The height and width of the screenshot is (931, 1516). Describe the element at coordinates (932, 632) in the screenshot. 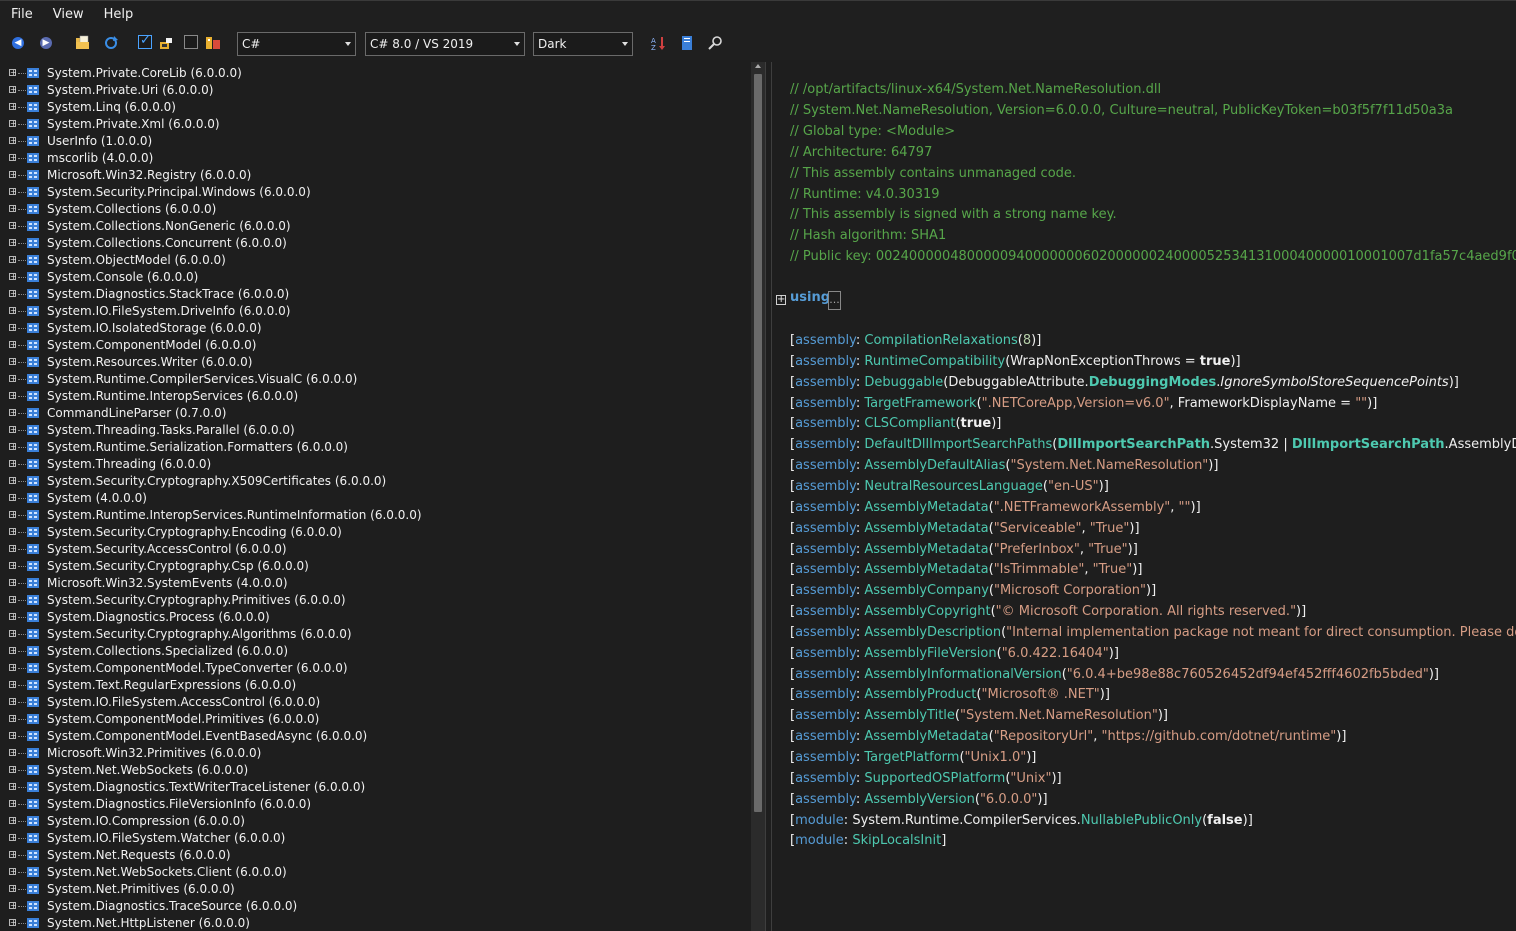

I see `code-token: AssemblyDescription` at that location.